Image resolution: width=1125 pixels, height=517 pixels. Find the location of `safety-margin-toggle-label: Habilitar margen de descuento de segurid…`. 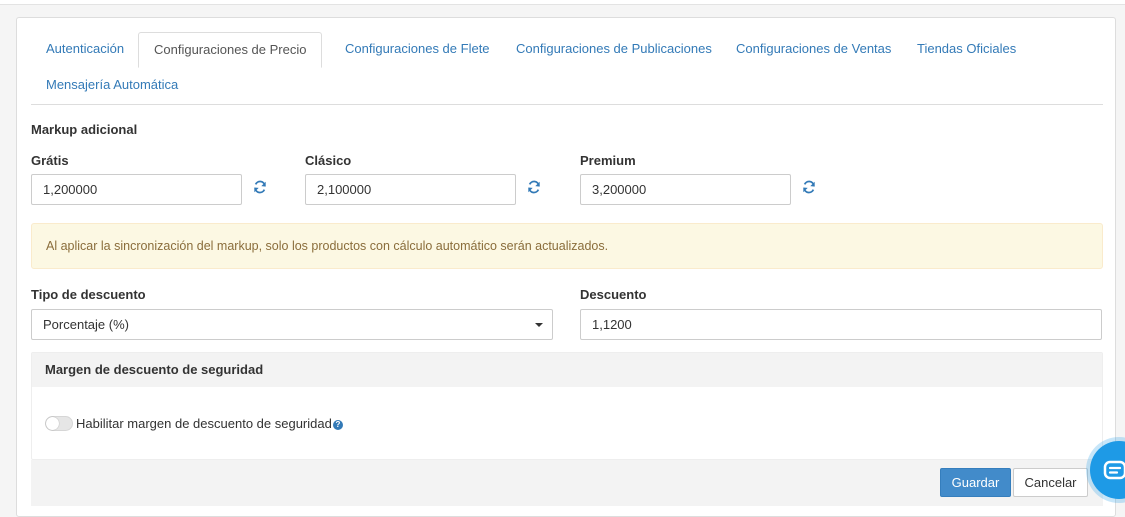

safety-margin-toggle-label: Habilitar margen de descuento de segurid… is located at coordinates (204, 423).